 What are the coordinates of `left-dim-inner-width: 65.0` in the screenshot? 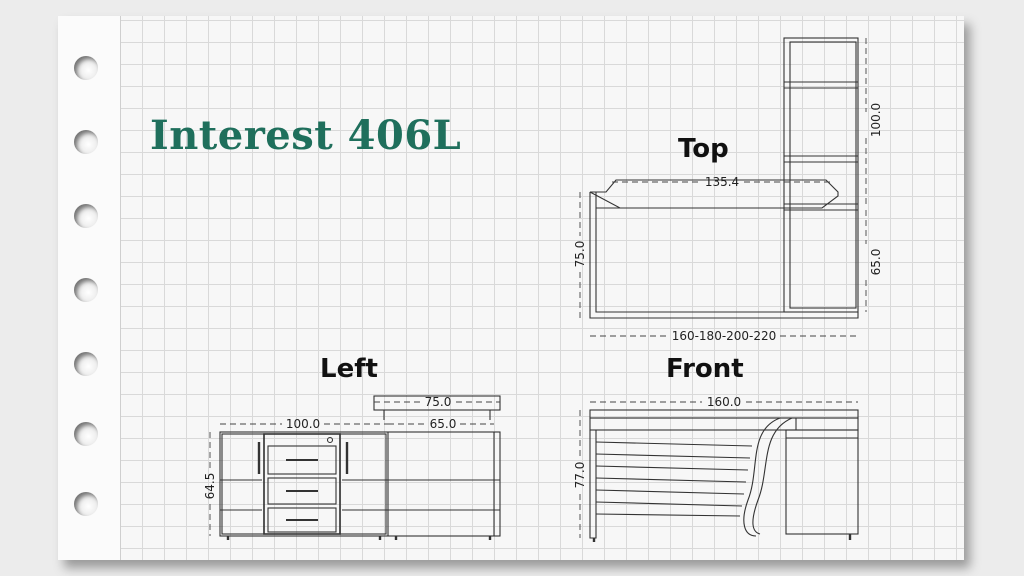 It's located at (443, 424).